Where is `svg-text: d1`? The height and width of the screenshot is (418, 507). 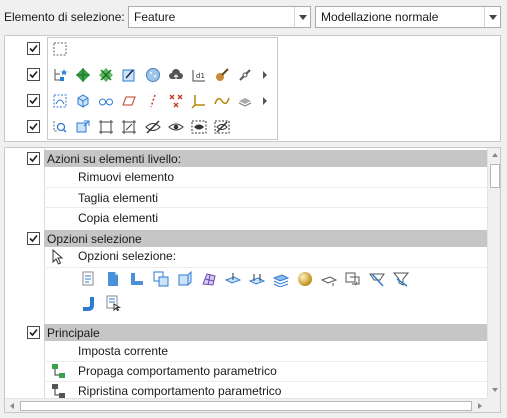
svg-text: d1 is located at coordinates (200, 76).